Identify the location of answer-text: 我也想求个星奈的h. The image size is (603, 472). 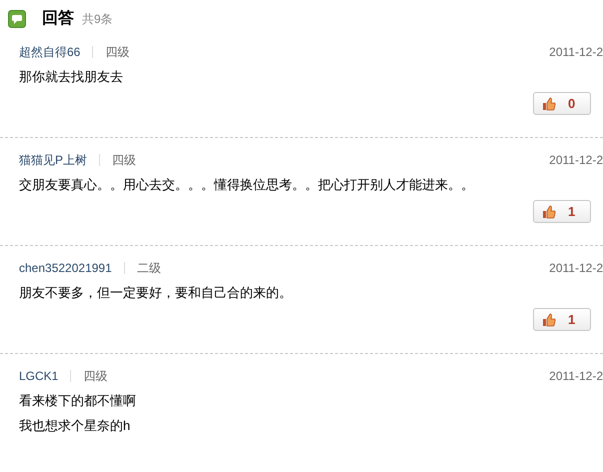
(75, 426).